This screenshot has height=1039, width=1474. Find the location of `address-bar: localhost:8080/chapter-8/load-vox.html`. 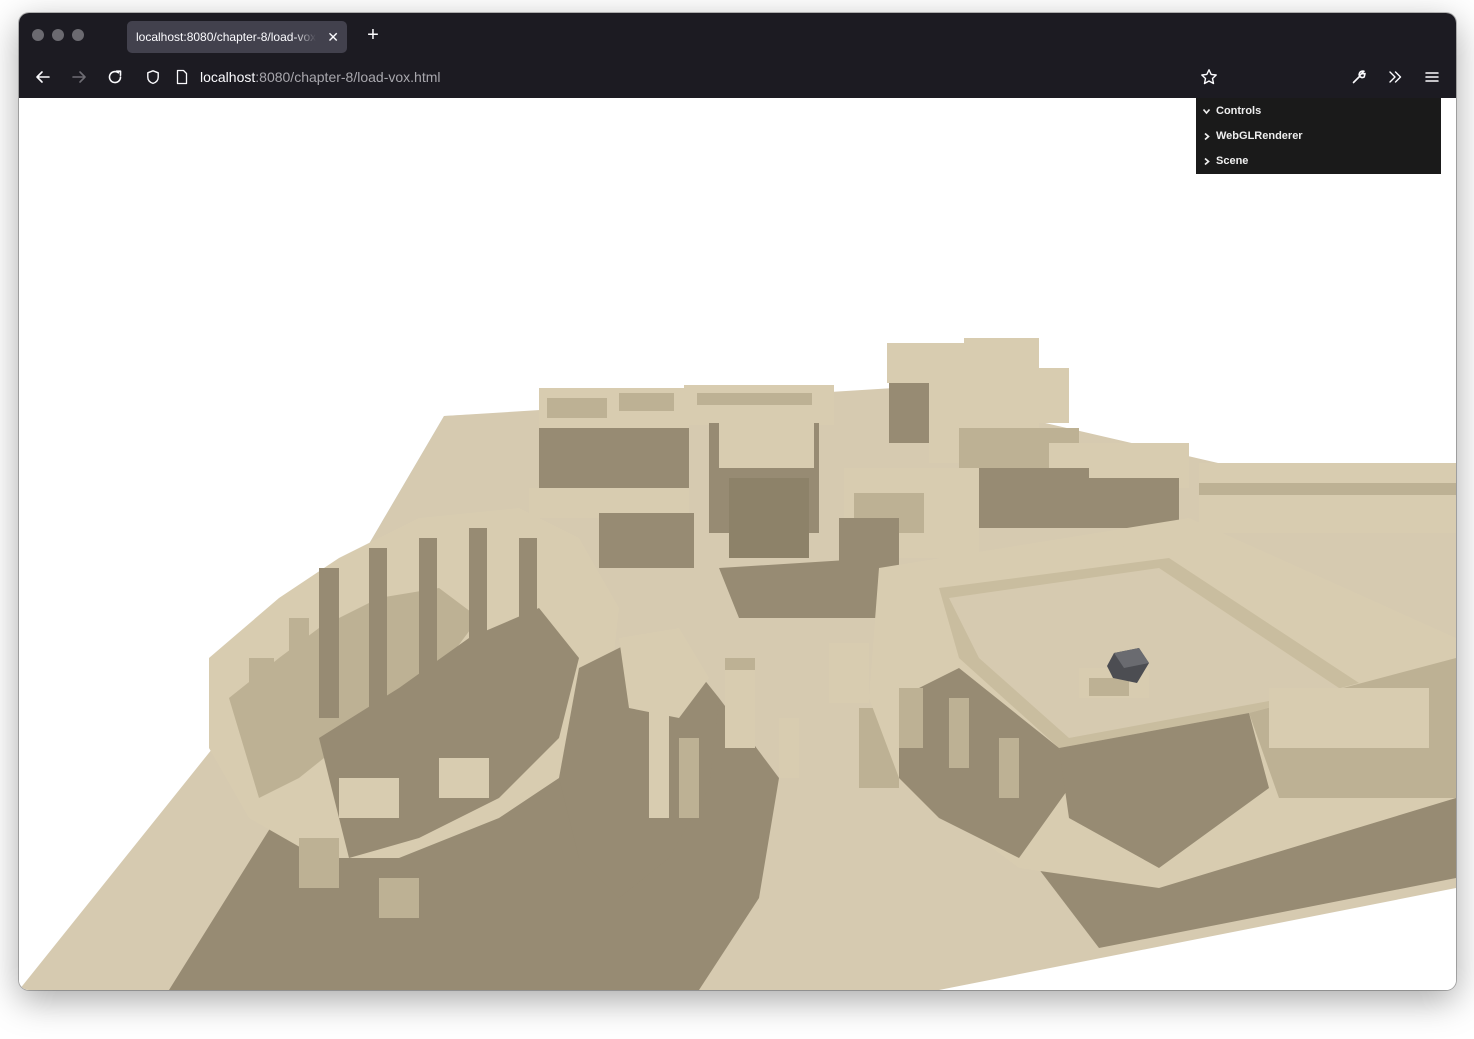

address-bar: localhost:8080/chapter-8/load-vox.html is located at coordinates (320, 77).